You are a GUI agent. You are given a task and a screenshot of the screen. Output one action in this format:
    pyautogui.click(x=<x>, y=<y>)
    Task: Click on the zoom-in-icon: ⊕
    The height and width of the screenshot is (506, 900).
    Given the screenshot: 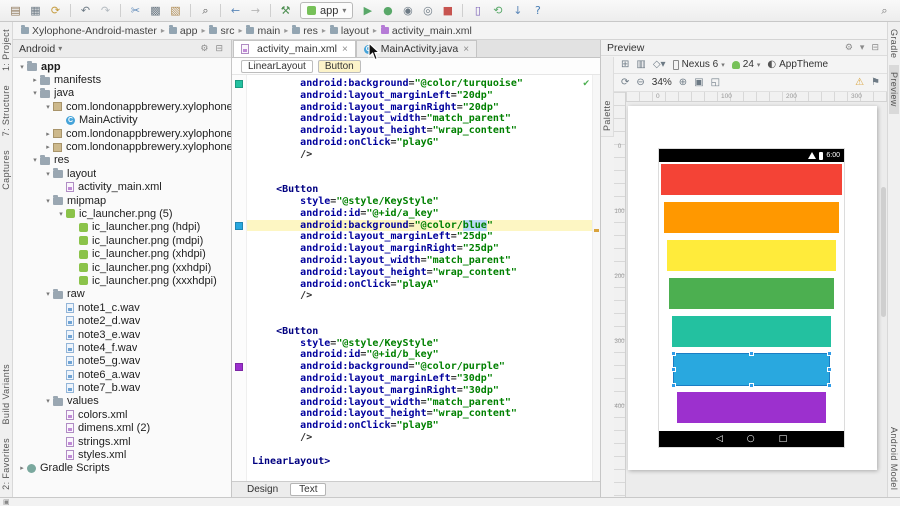 What is the action you would take?
    pyautogui.click(x=683, y=82)
    